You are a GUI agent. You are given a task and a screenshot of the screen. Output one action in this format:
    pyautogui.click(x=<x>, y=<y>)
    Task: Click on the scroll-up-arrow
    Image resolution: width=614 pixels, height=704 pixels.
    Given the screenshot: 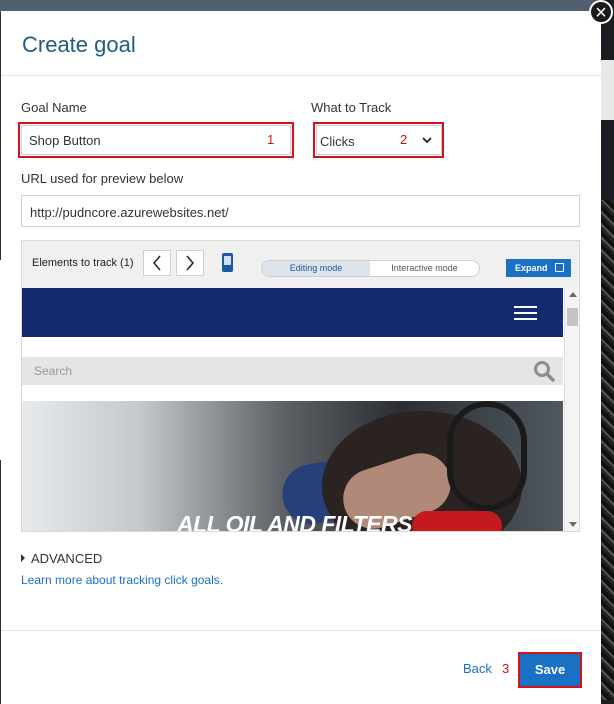 What is the action you would take?
    pyautogui.click(x=573, y=294)
    